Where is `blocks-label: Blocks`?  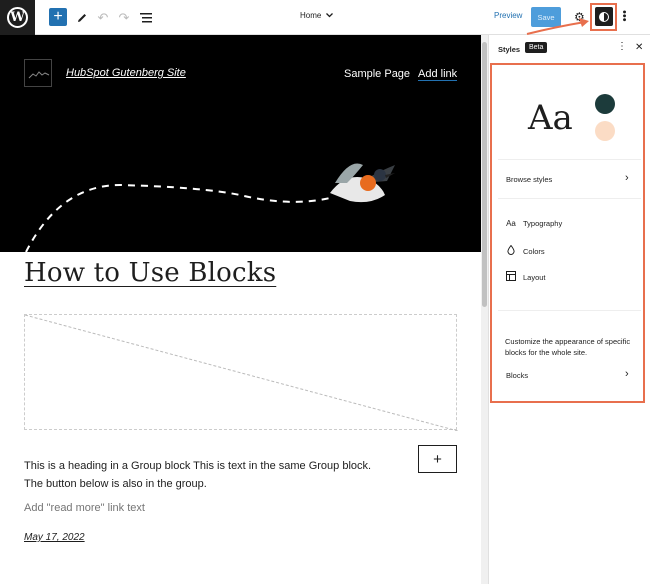
blocks-label: Blocks is located at coordinates (517, 375).